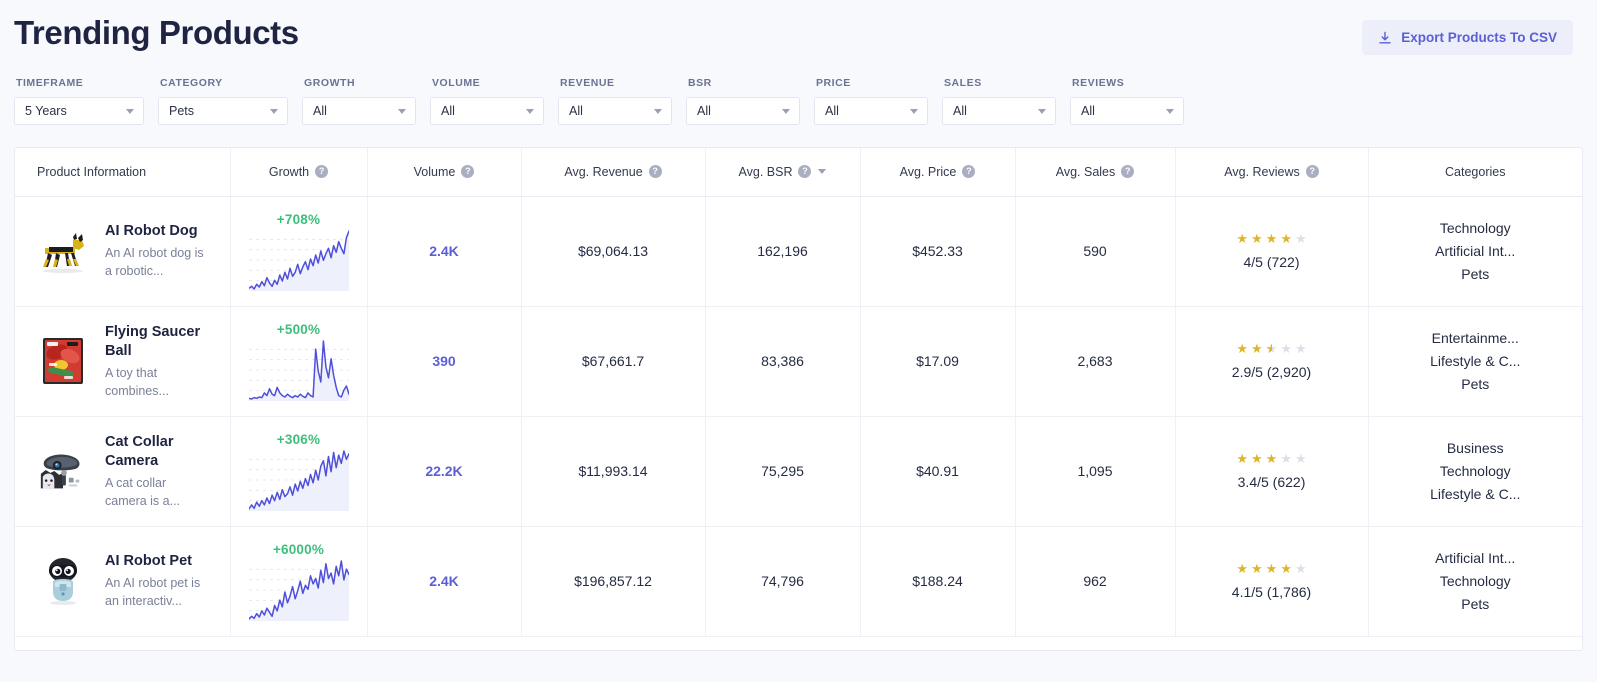  What do you see at coordinates (798, 27) in the screenshot?
I see `page-header: Trending Products Export Products To CSV` at bounding box center [798, 27].